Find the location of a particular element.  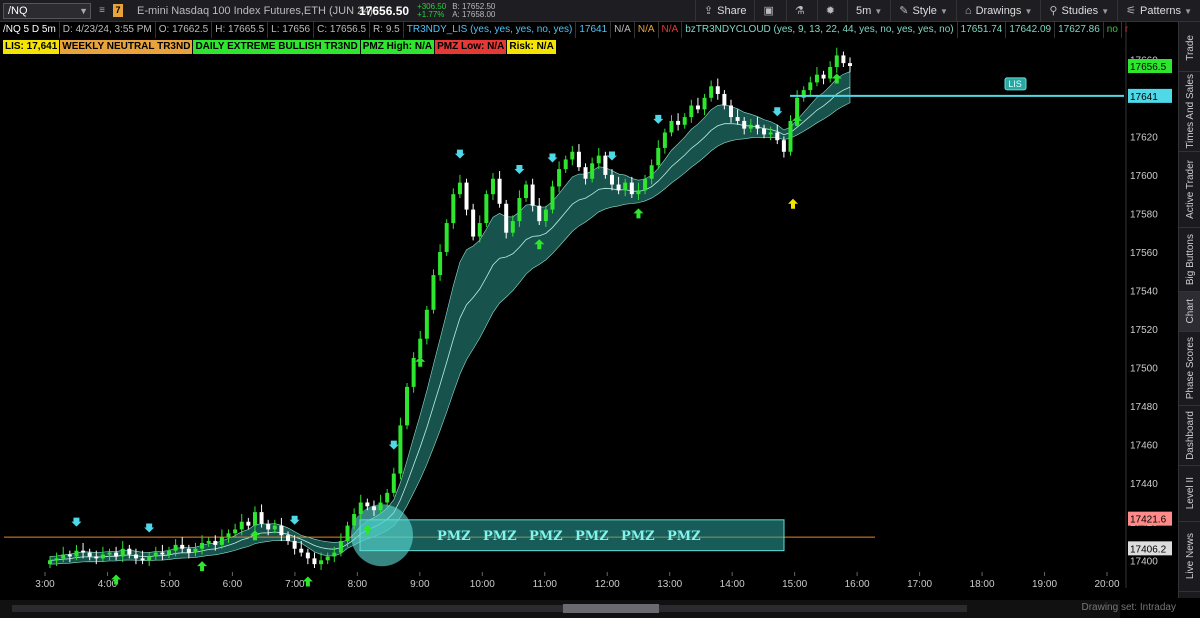

indicator-badge: LIS: 17,641 is located at coordinates (31, 47).